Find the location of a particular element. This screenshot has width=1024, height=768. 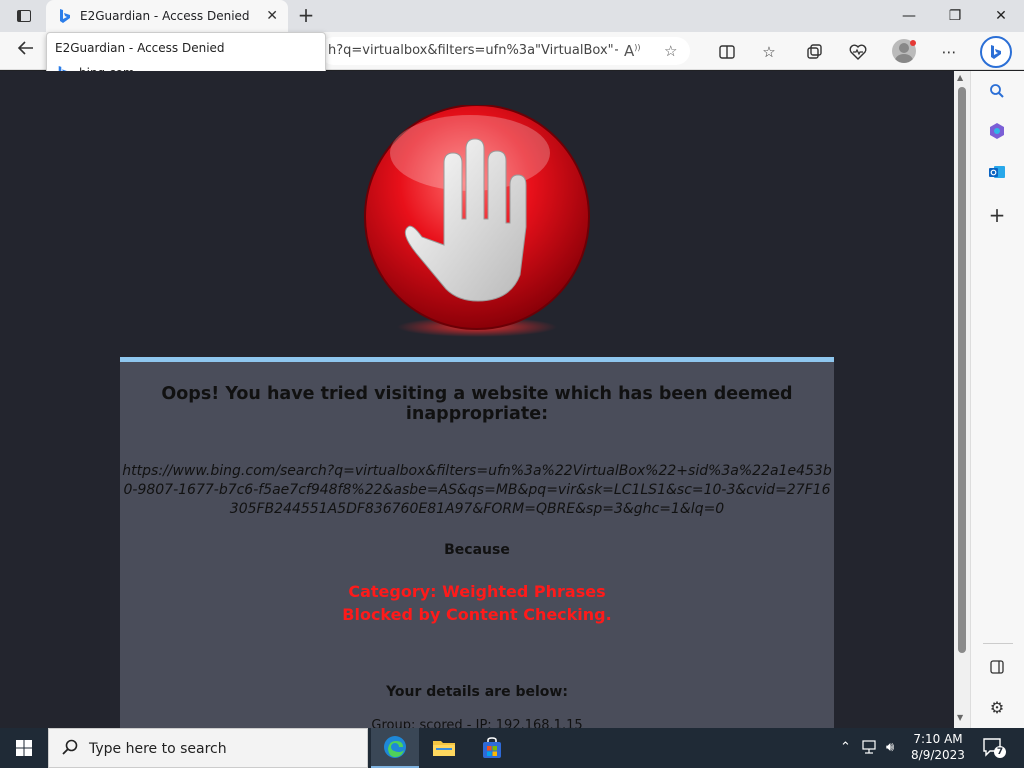

store-icon is located at coordinates (492, 747).